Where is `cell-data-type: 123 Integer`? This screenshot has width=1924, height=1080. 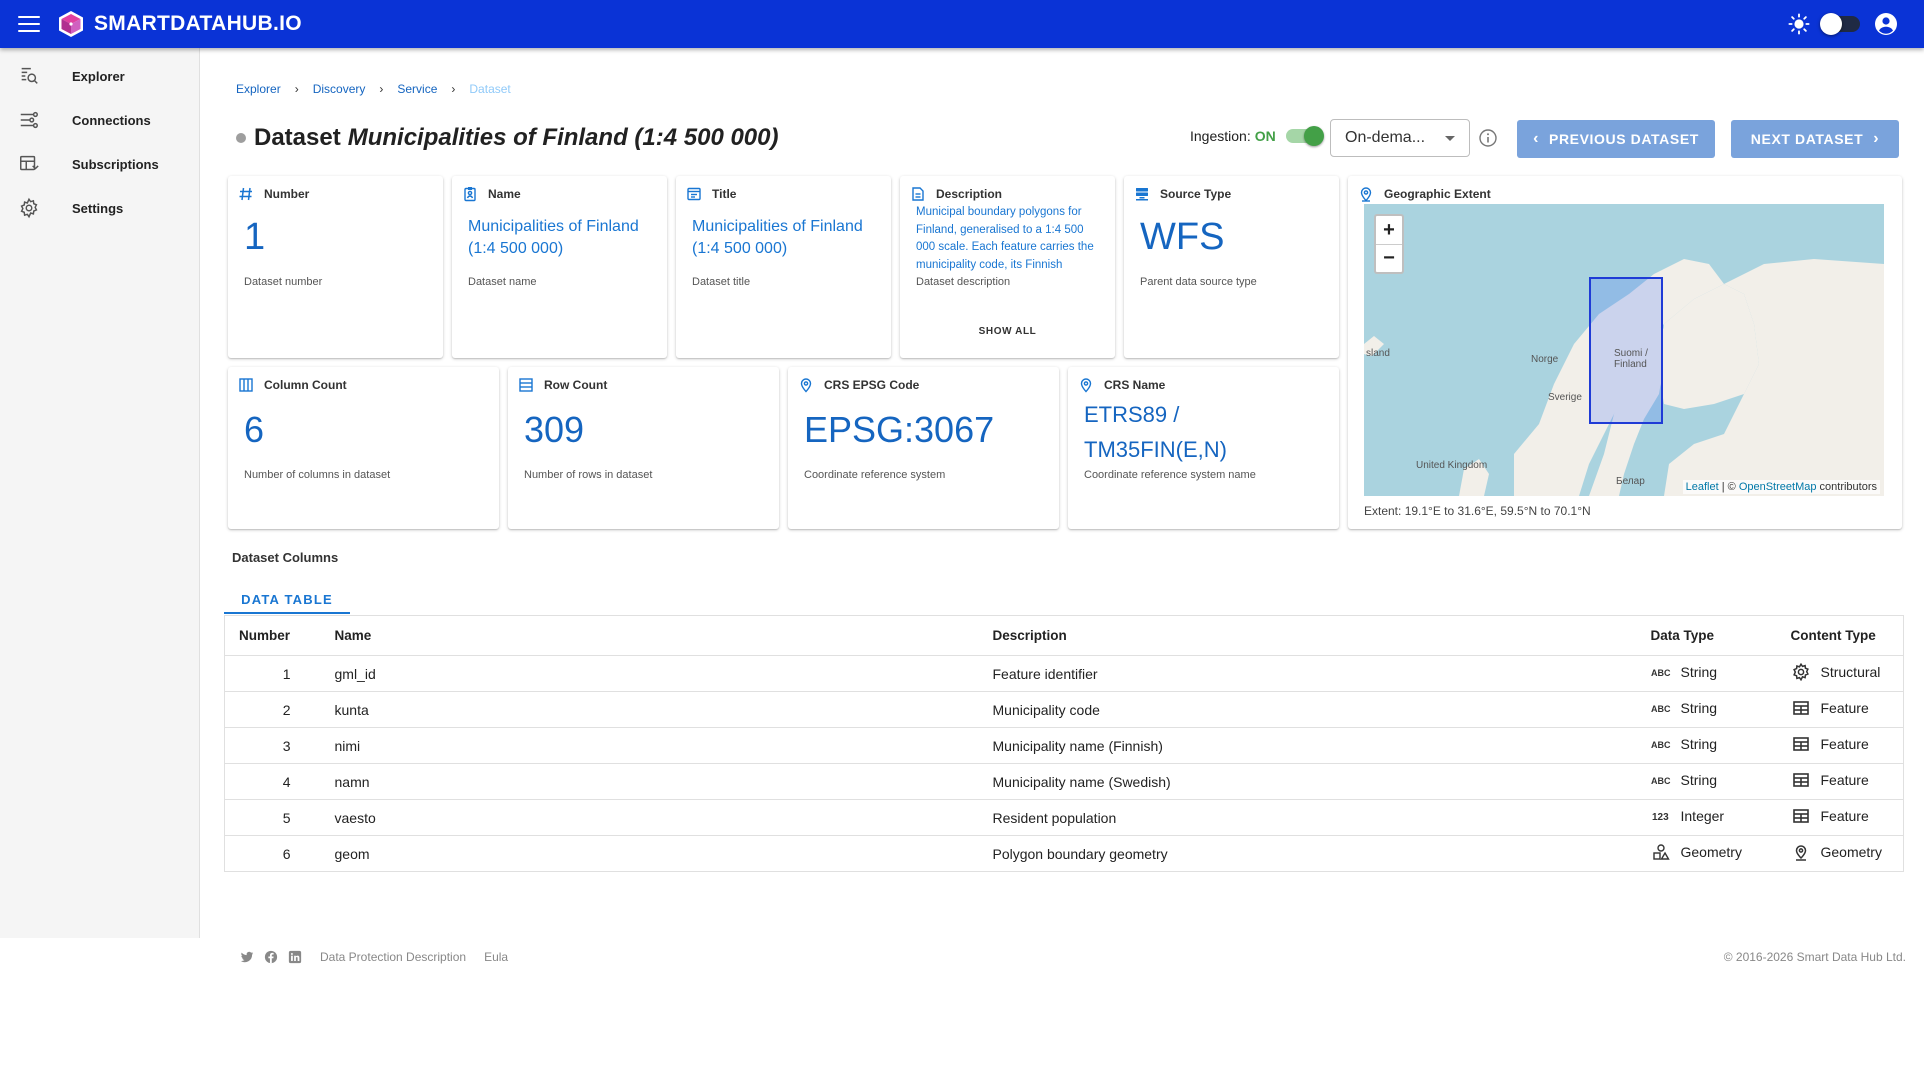 cell-data-type: 123 Integer is located at coordinates (1706, 817).